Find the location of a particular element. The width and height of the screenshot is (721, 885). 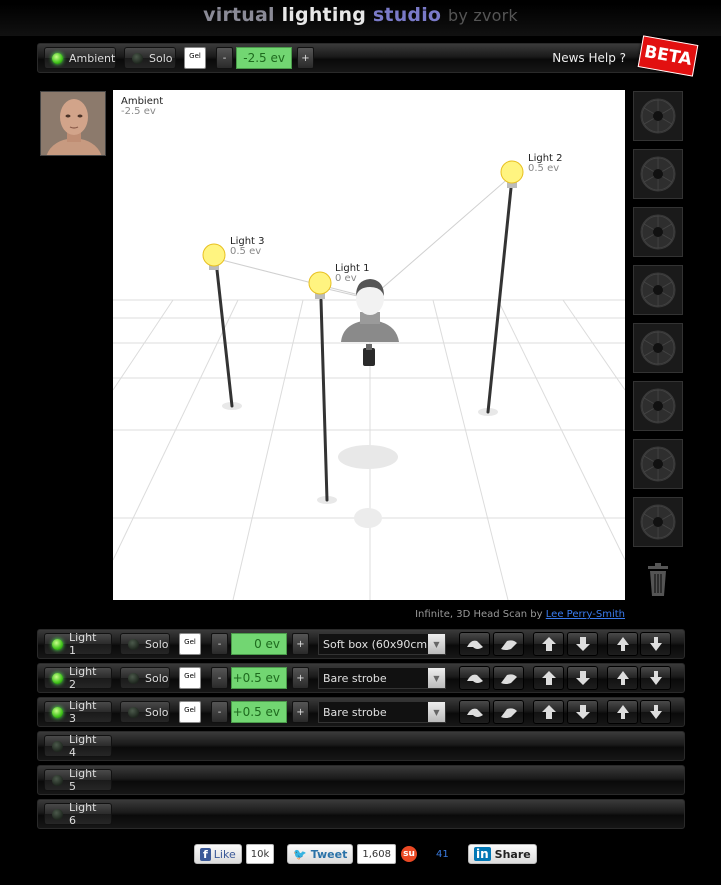

tweet-widget: 🐦 Tweet 1,608 is located at coordinates (341, 854).